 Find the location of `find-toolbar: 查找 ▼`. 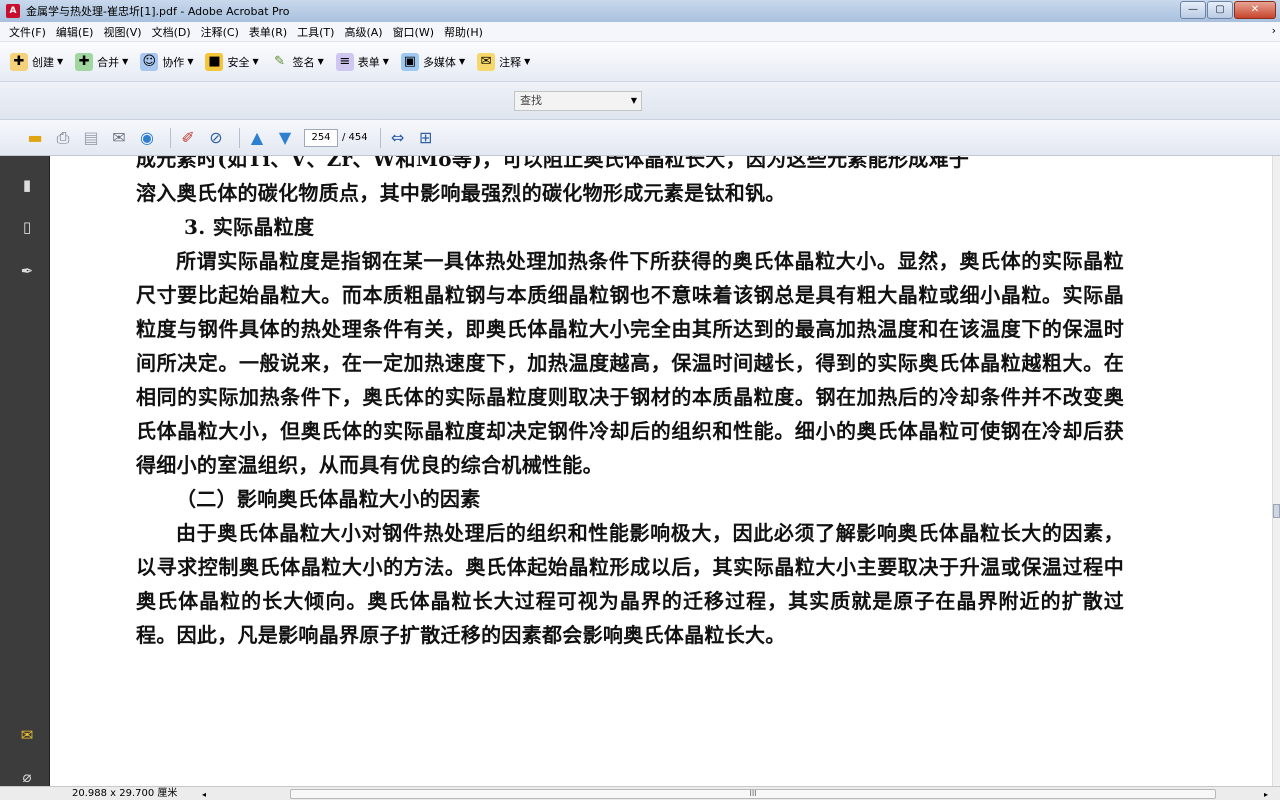

find-toolbar: 查找 ▼ is located at coordinates (640, 101).